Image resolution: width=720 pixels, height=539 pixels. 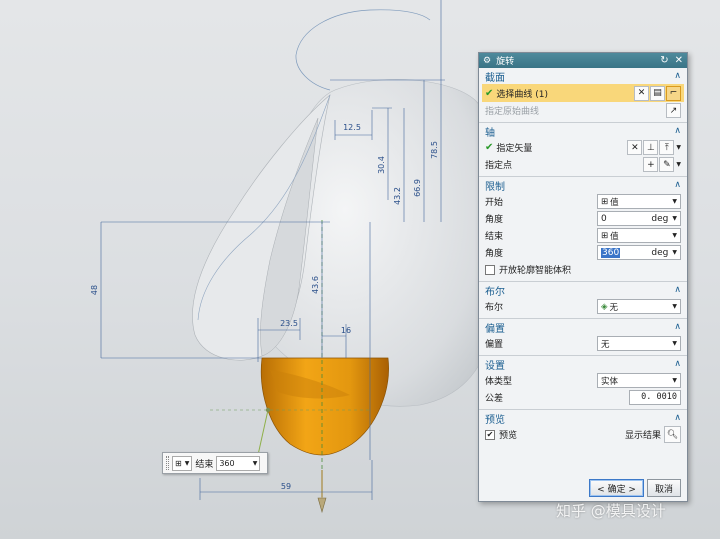 What do you see at coordinates (495, 78) in the screenshot?
I see `section-title: 截面` at bounding box center [495, 78].